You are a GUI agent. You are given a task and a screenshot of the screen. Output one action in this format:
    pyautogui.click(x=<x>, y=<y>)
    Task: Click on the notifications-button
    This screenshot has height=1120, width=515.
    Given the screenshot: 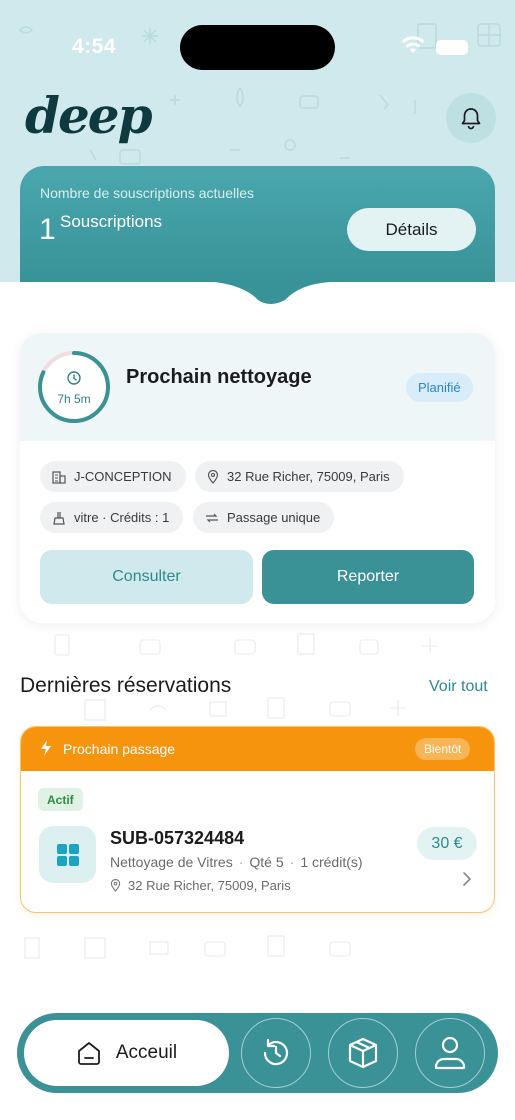 What is the action you would take?
    pyautogui.click(x=471, y=118)
    